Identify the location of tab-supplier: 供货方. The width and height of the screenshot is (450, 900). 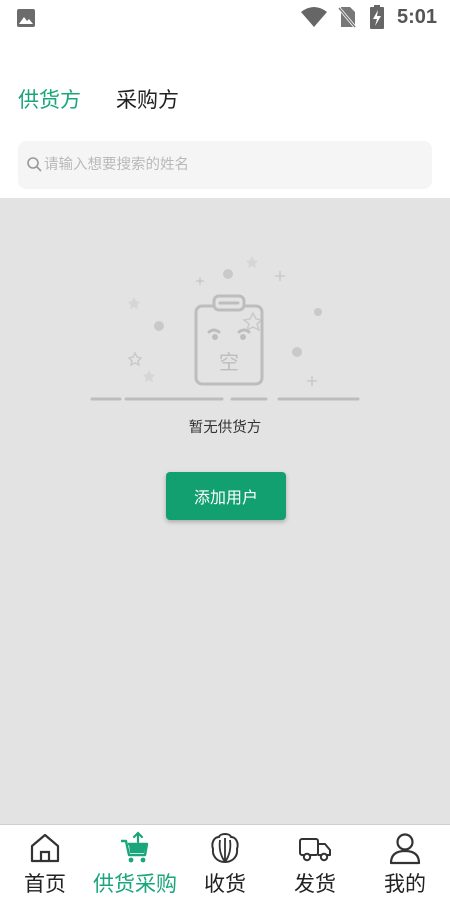
(49, 99).